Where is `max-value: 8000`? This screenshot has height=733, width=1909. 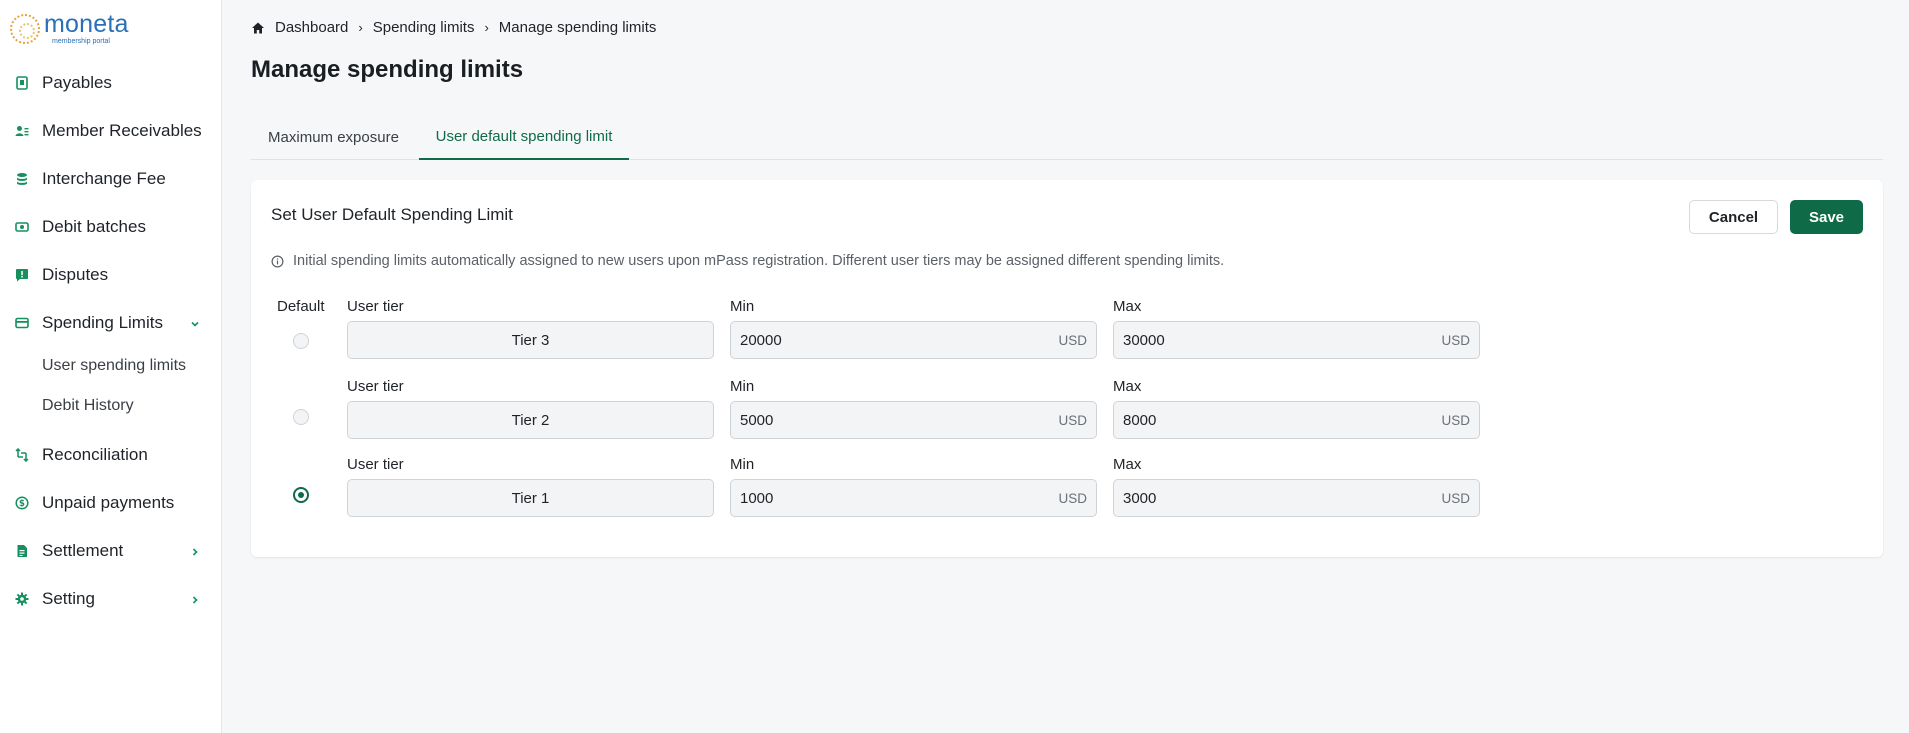 max-value: 8000 is located at coordinates (1140, 420).